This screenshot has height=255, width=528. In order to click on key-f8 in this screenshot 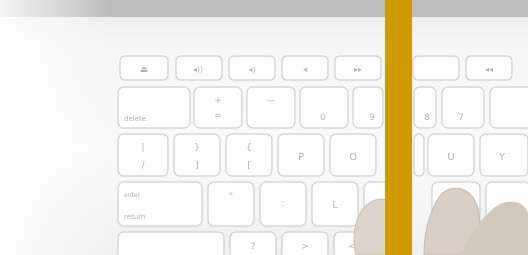, I will do `click(436, 68)`.